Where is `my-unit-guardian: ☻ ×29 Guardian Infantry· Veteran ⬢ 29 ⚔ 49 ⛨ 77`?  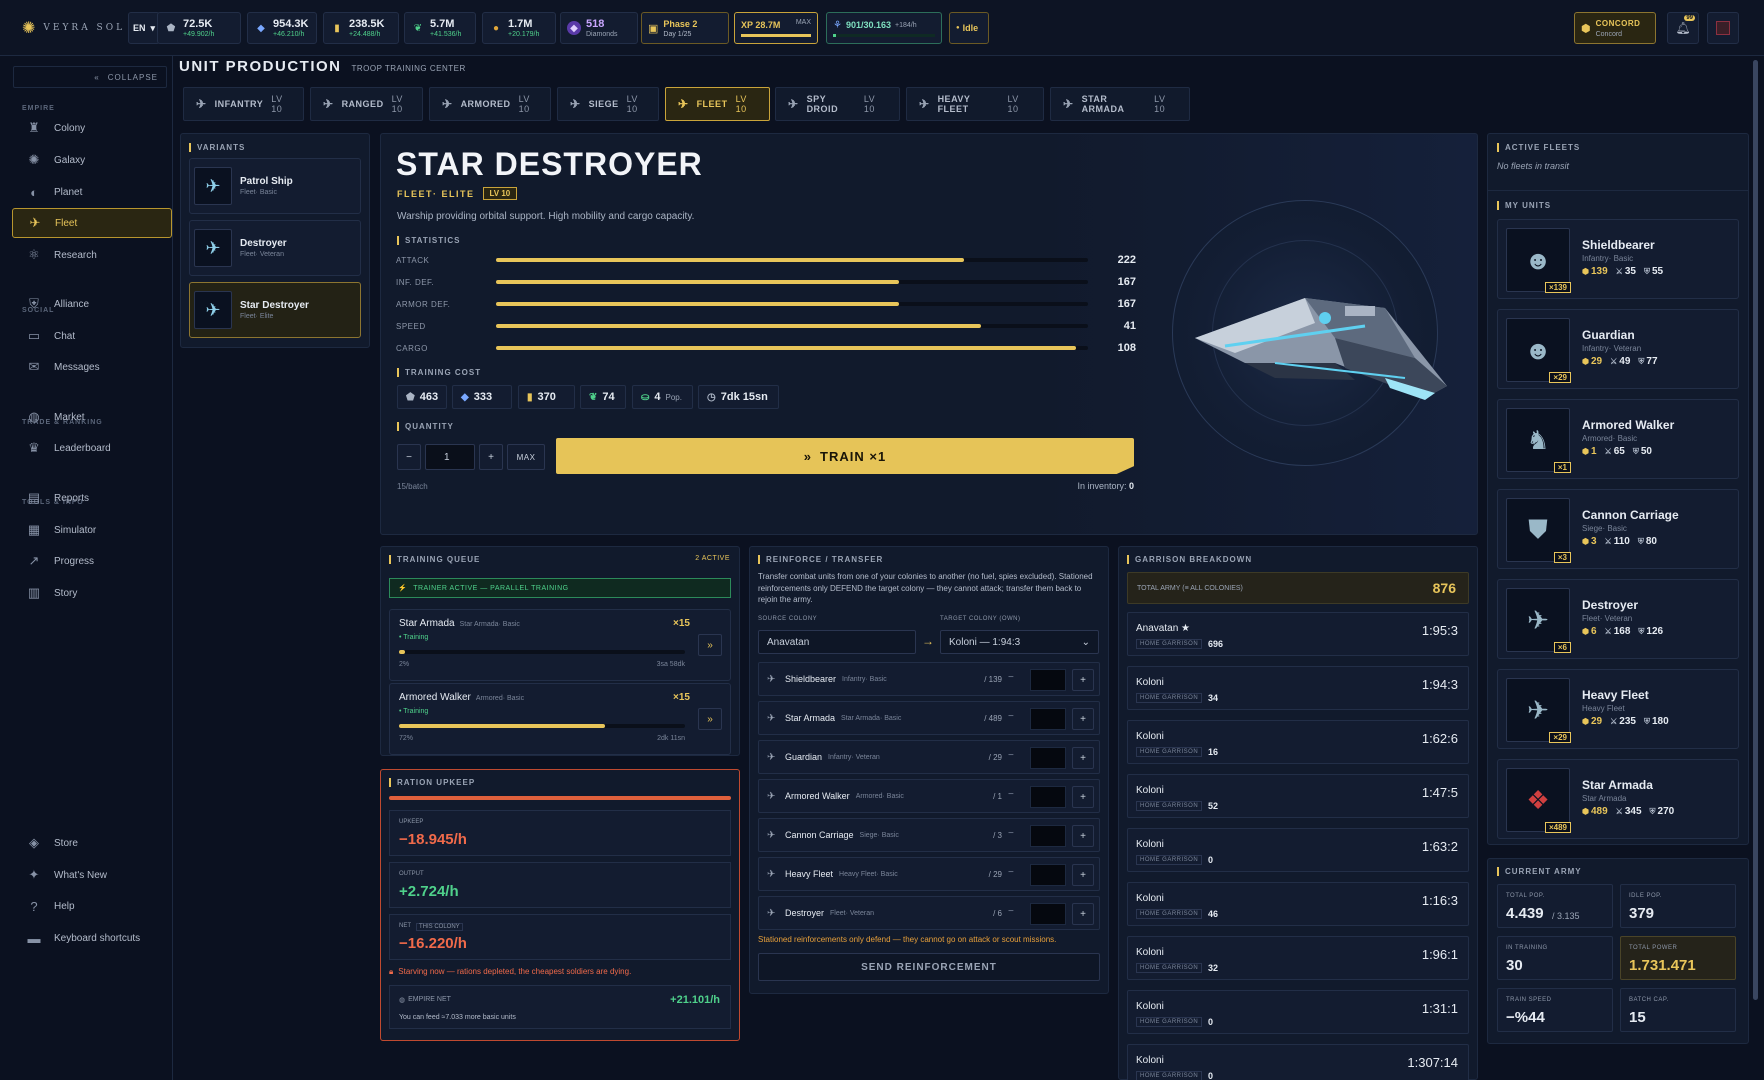 my-unit-guardian: ☻ ×29 Guardian Infantry· Veteran ⬢ 29 ⚔ 49 ⛨ 77 is located at coordinates (1618, 349).